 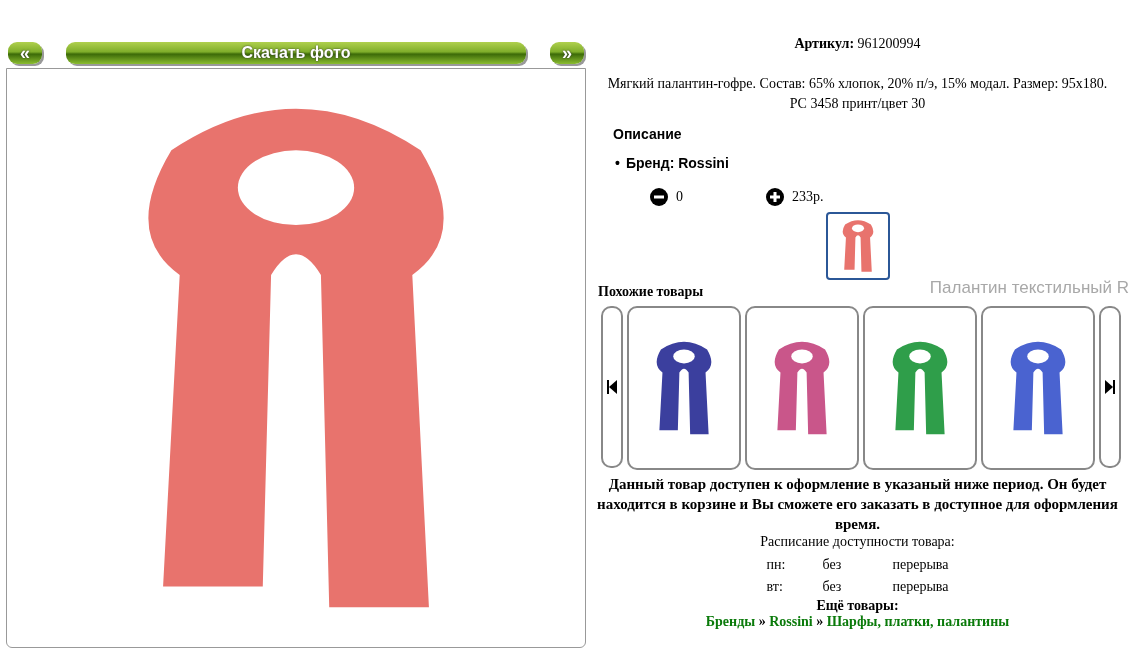 I want to click on thumbnail, so click(x=857, y=246).